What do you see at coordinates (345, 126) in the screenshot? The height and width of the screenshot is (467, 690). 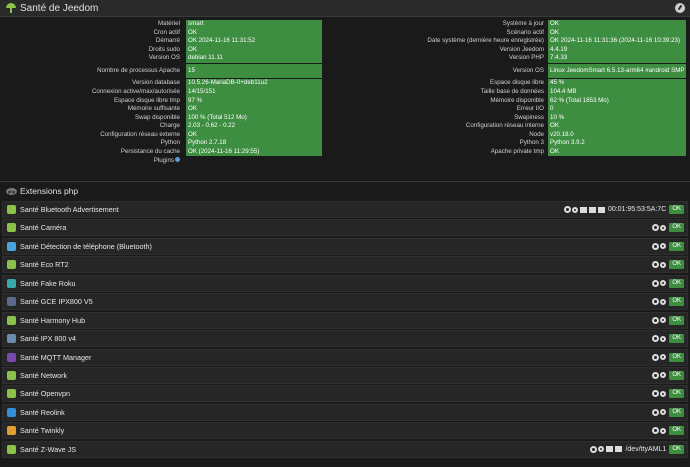 I see `health-row-r: Configuration réseau interne OK` at bounding box center [345, 126].